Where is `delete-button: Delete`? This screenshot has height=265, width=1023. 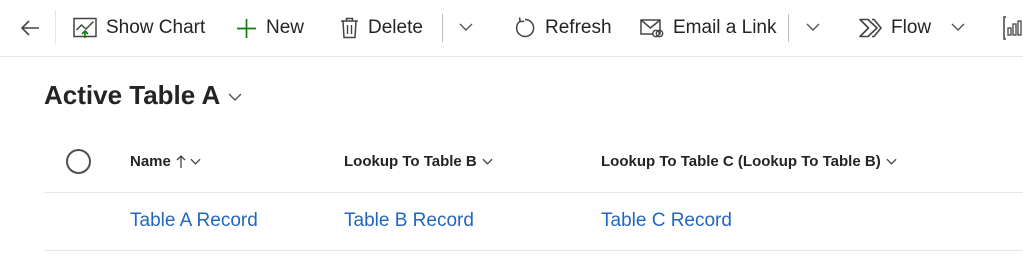 delete-button: Delete is located at coordinates (381, 28).